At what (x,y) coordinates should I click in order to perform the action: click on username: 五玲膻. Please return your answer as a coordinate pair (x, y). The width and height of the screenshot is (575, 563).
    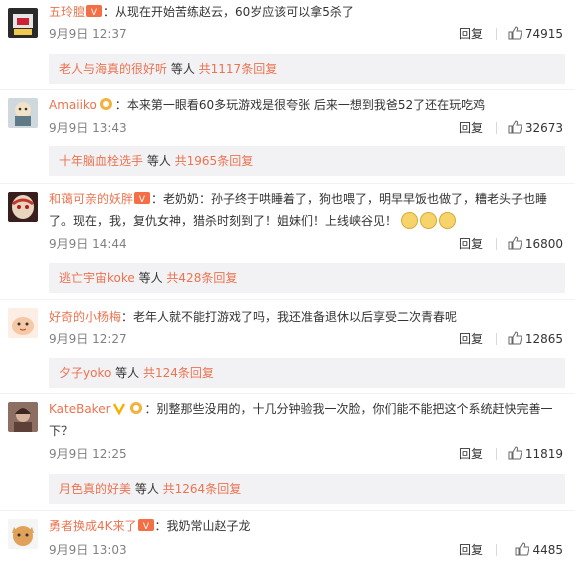
    Looking at the image, I should click on (67, 12).